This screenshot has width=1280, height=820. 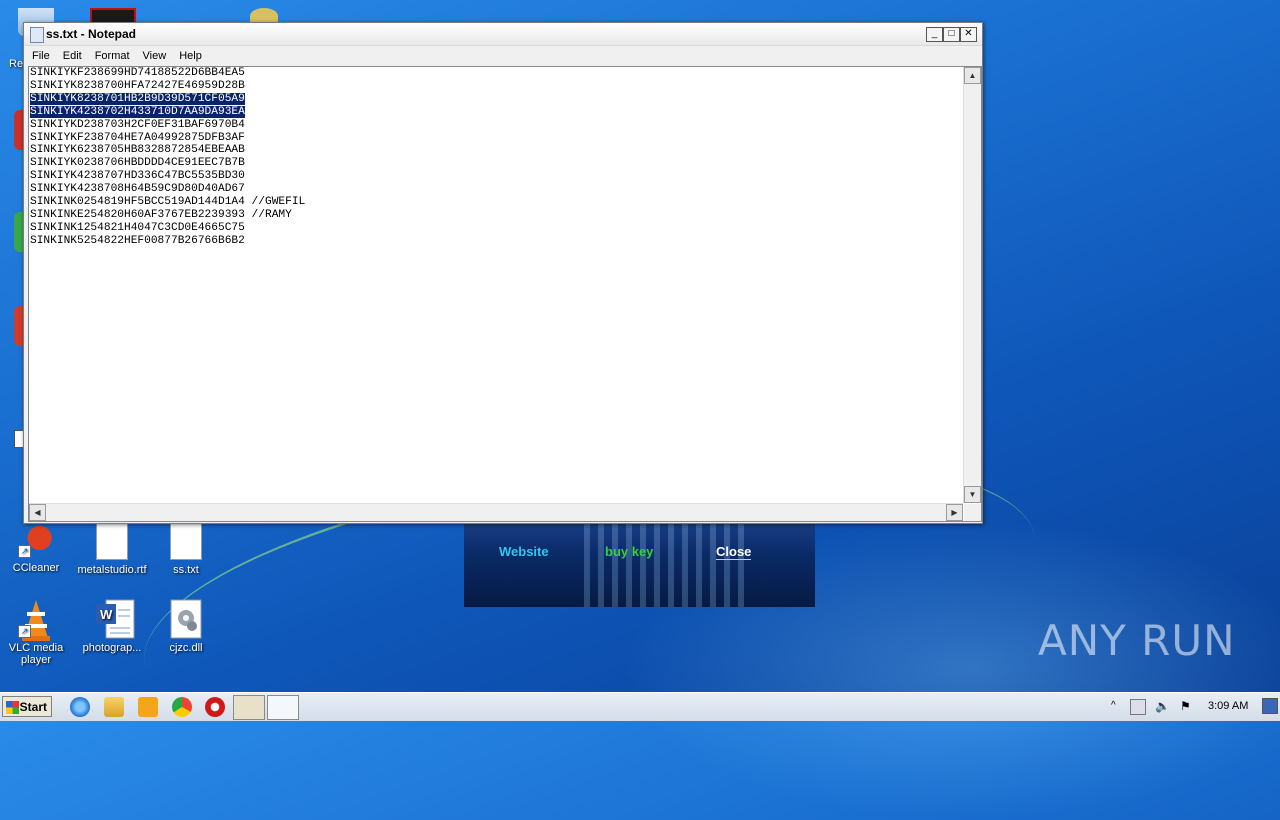 What do you see at coordinates (91, 34) in the screenshot?
I see `window-title: ss.txt - Notepad` at bounding box center [91, 34].